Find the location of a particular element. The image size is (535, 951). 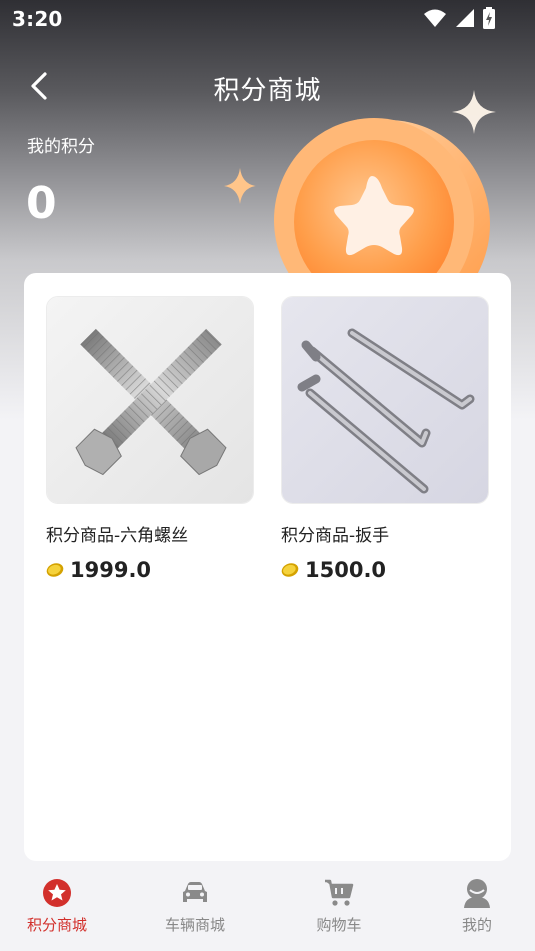

nav-label: 车辆商城 is located at coordinates (194, 925).